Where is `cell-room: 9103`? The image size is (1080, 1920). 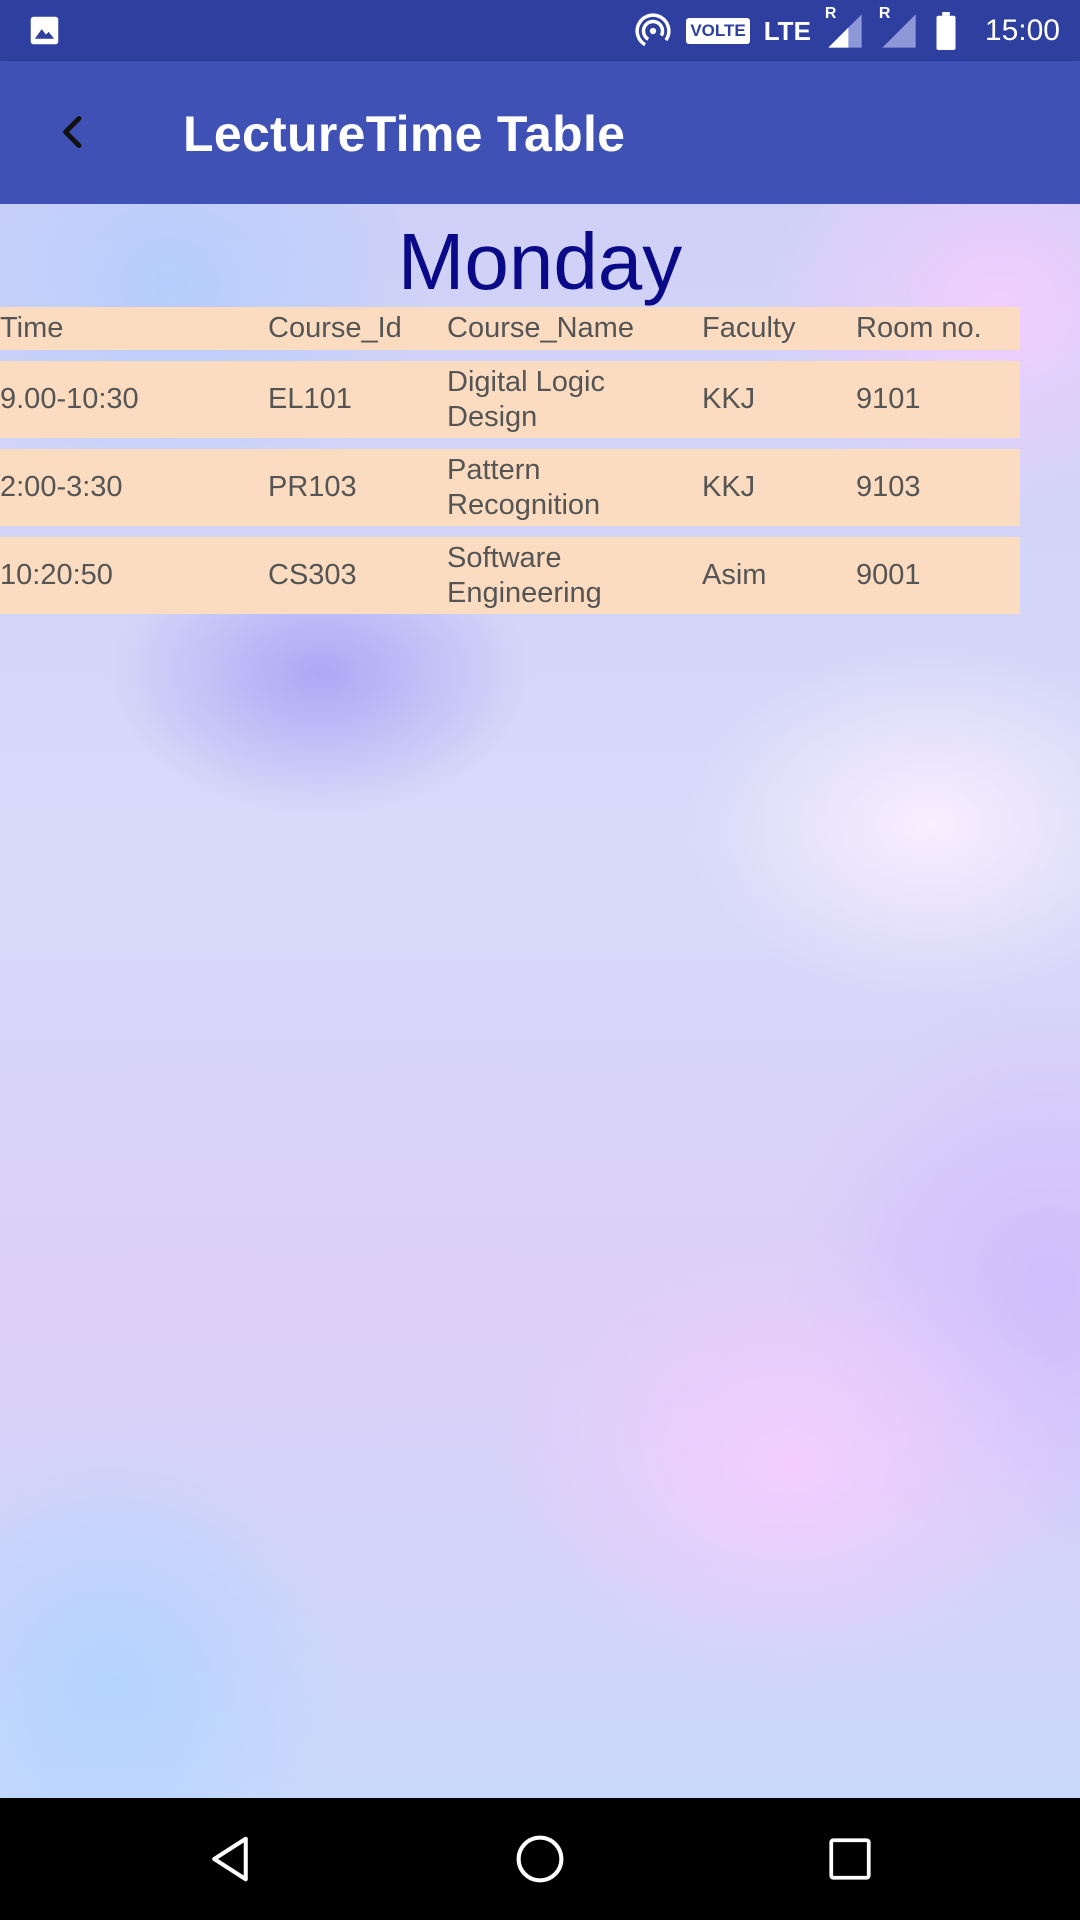 cell-room: 9103 is located at coordinates (888, 487).